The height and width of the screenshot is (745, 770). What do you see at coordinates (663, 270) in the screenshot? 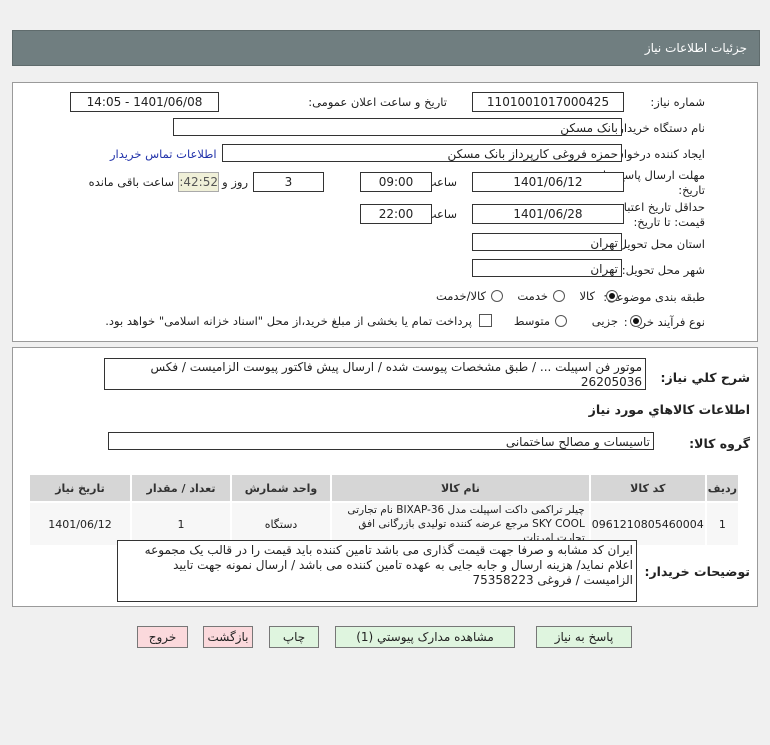
I see `city-label: شهر محل تحویل:` at bounding box center [663, 270].